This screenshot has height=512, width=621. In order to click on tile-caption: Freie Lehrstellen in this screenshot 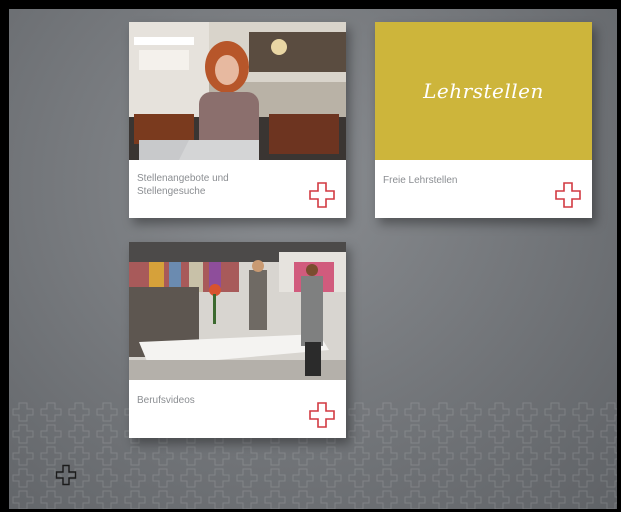, I will do `click(420, 180)`.